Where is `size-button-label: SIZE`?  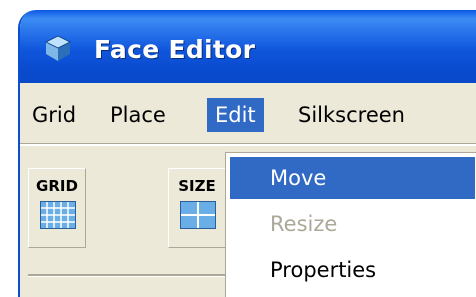
size-button-label: SIZE is located at coordinates (197, 186).